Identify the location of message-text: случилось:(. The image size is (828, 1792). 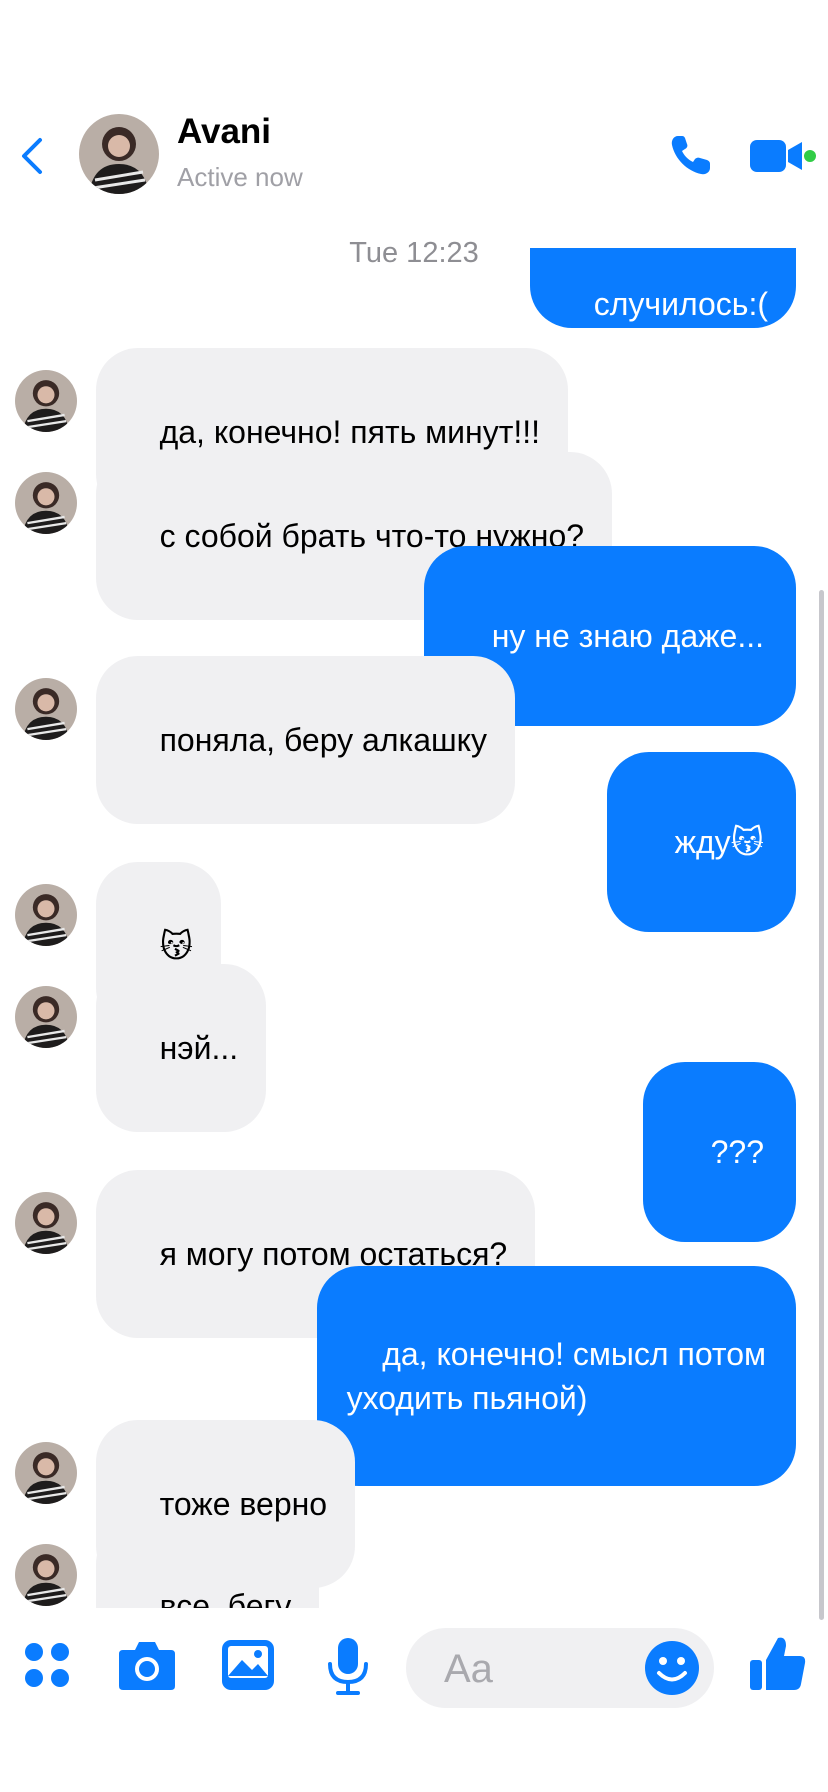
(680, 304).